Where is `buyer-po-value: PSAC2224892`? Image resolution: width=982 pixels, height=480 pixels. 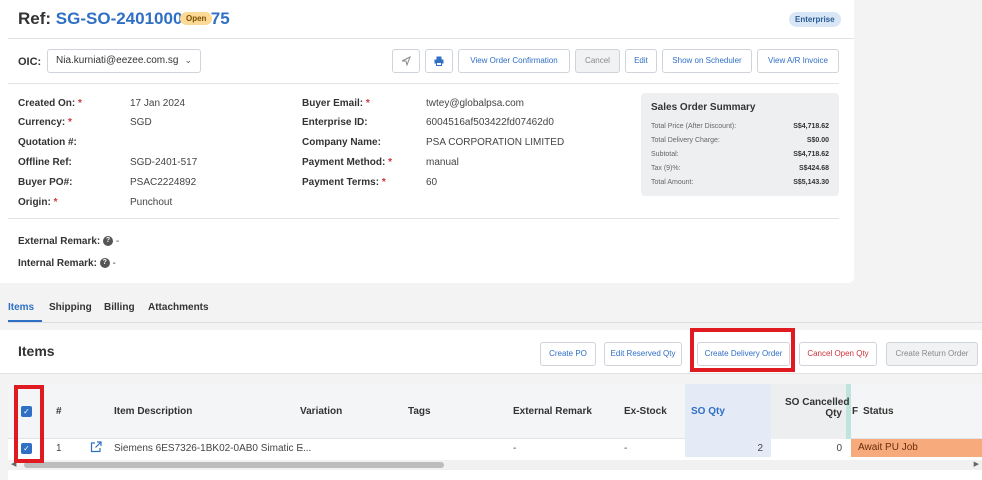
buyer-po-value: PSAC2224892 is located at coordinates (163, 182).